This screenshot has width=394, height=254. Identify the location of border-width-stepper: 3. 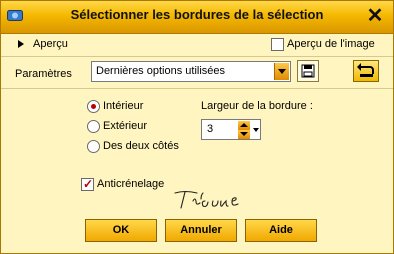
(231, 129).